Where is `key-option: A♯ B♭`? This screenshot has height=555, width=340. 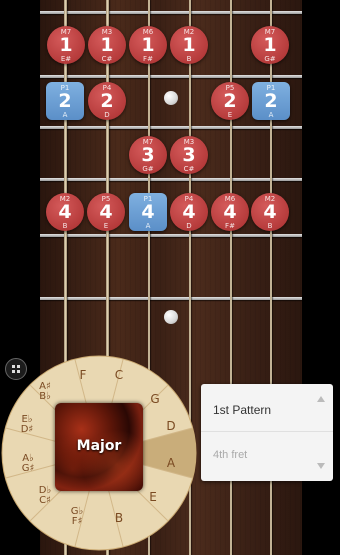 key-option: A♯ B♭ is located at coordinates (45, 392).